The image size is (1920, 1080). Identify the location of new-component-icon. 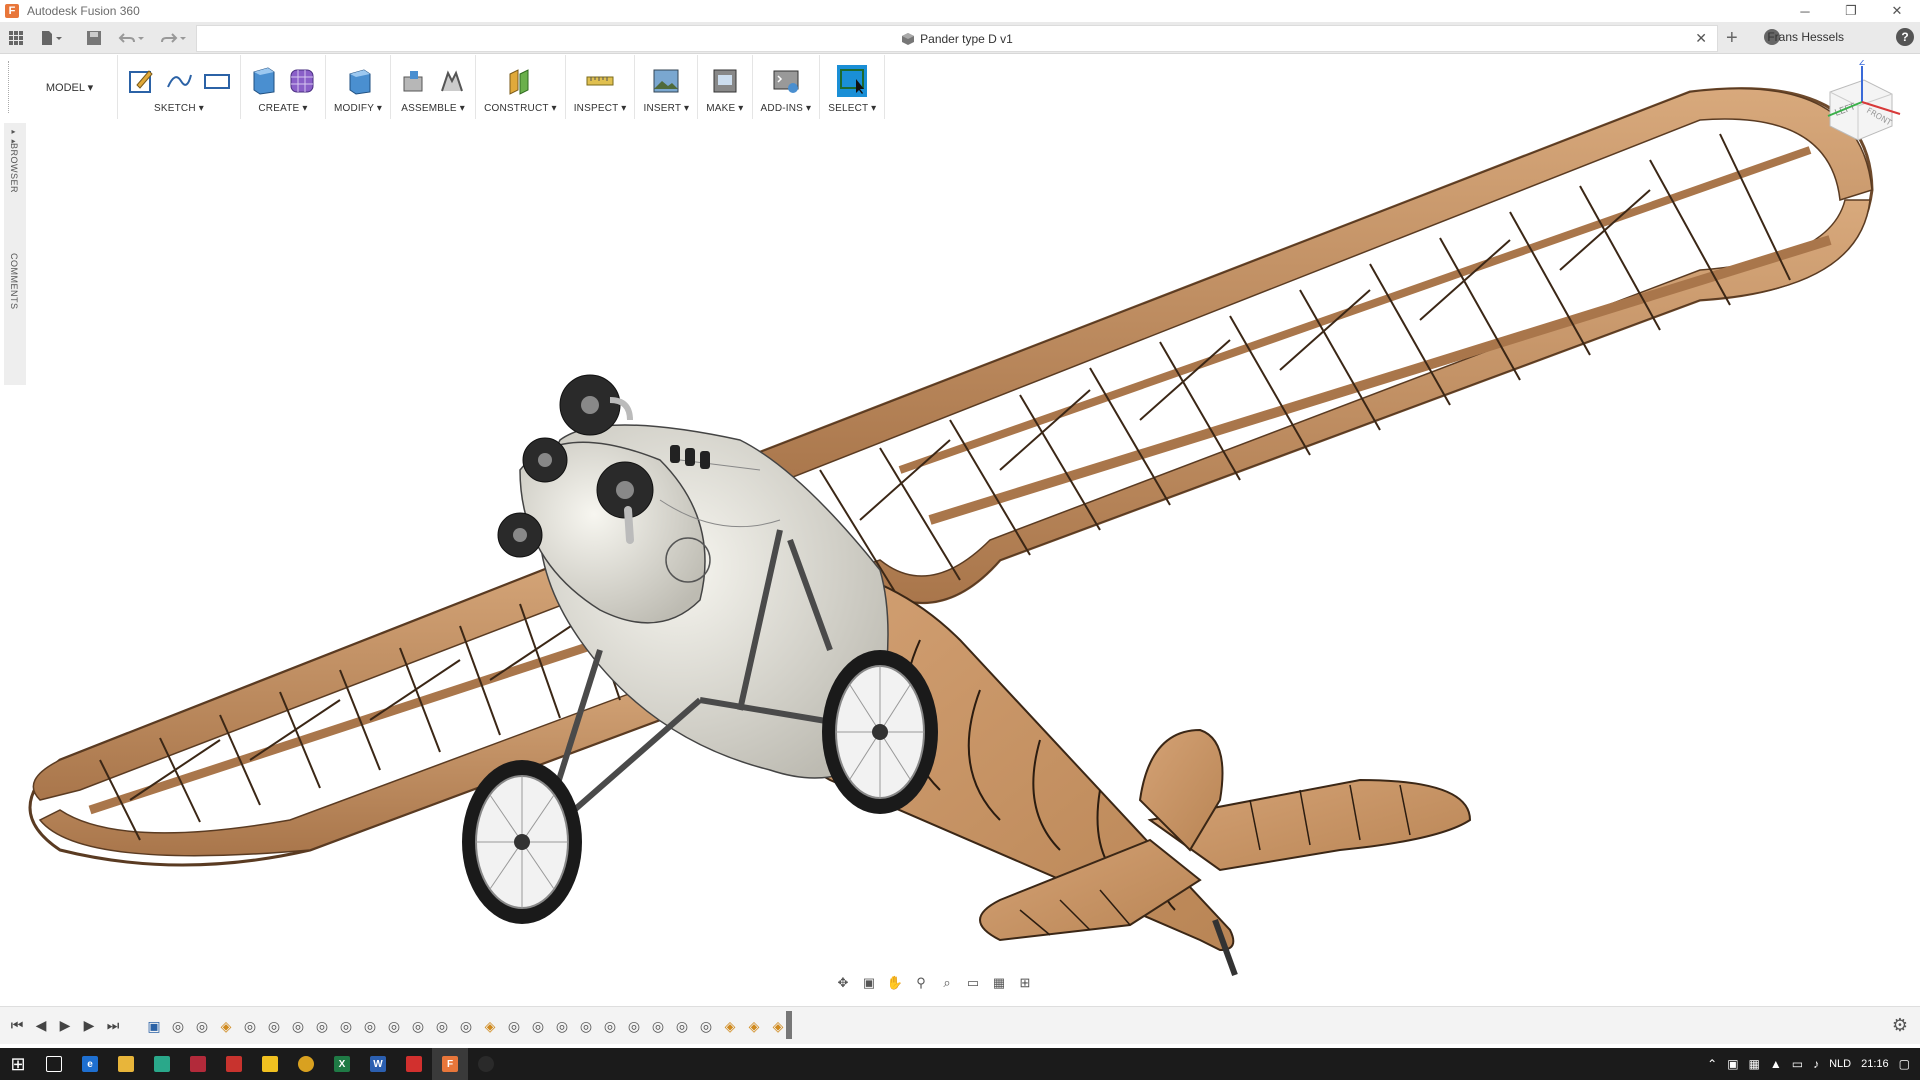
(414, 81).